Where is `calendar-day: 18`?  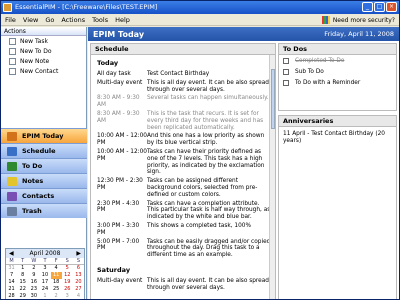
calendar-day: 18 is located at coordinates (56, 282).